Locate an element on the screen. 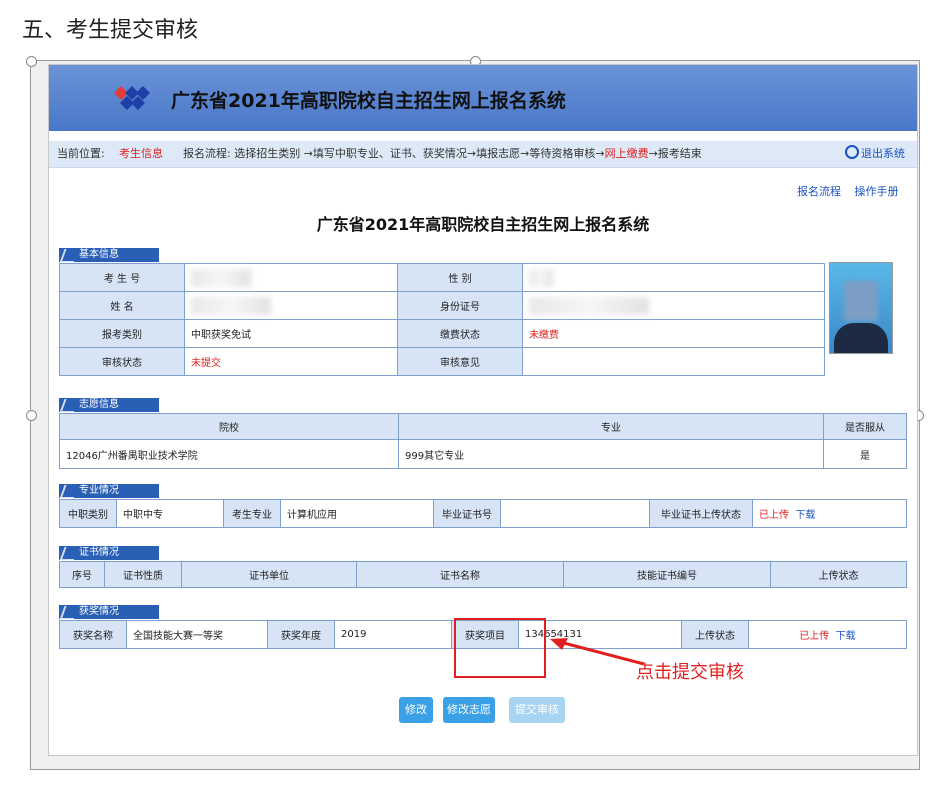 The width and height of the screenshot is (949, 803). page-heading: 五、考生提交审核 is located at coordinates (110, 30).